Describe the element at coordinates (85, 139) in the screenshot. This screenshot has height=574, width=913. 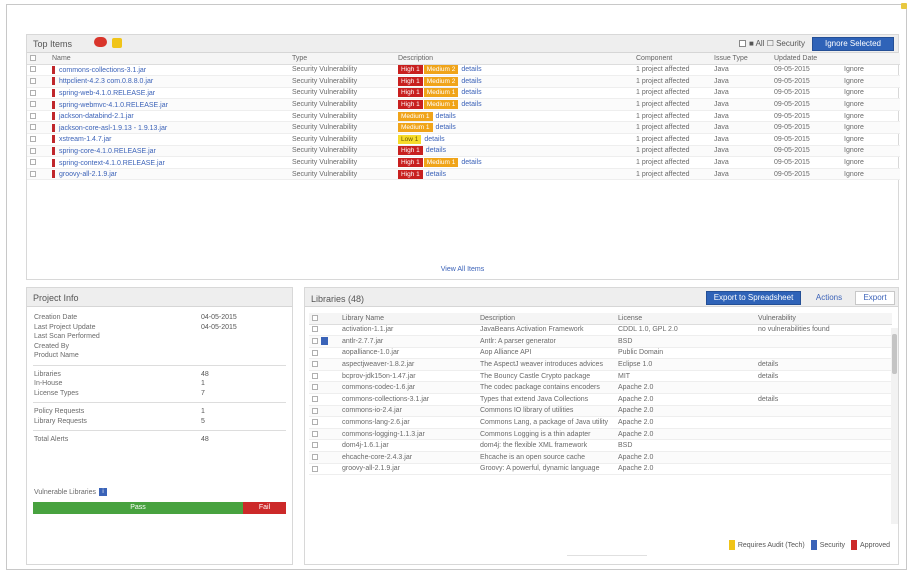
I see `item-name-link: xstream-1.4.7.jar` at that location.